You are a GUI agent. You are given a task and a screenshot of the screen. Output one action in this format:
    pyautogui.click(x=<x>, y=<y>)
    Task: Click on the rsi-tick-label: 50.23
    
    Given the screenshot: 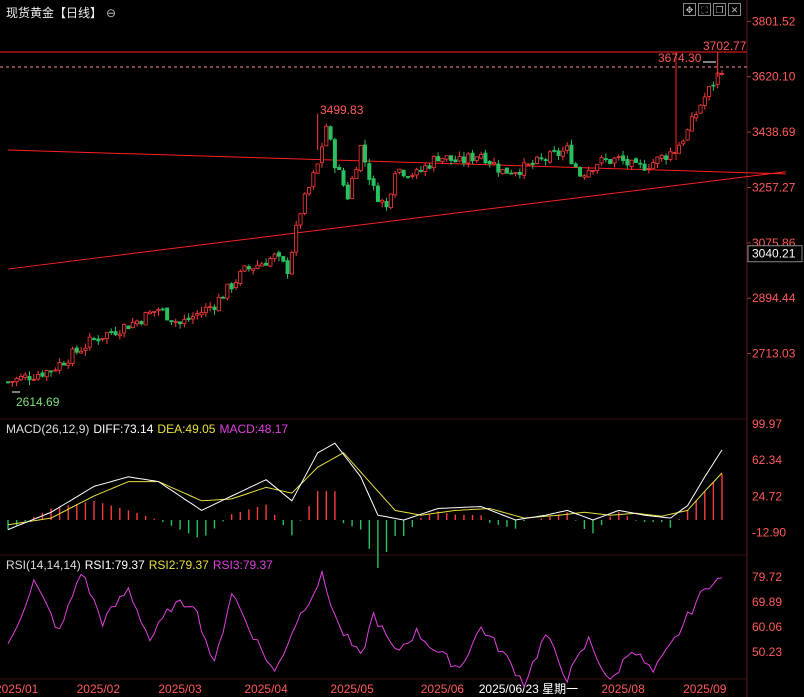 What is the action you would take?
    pyautogui.click(x=767, y=652)
    